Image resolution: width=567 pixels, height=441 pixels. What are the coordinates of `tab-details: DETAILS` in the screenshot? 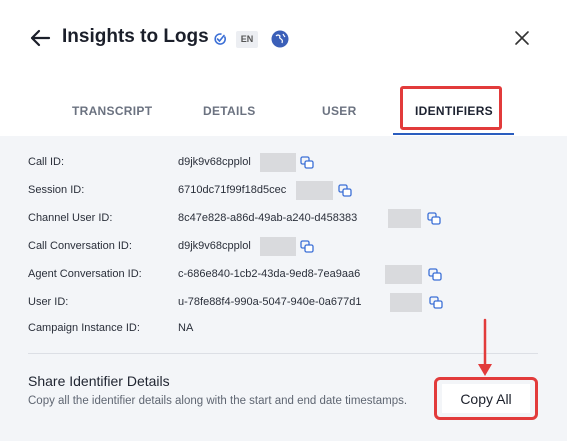 It's located at (229, 111).